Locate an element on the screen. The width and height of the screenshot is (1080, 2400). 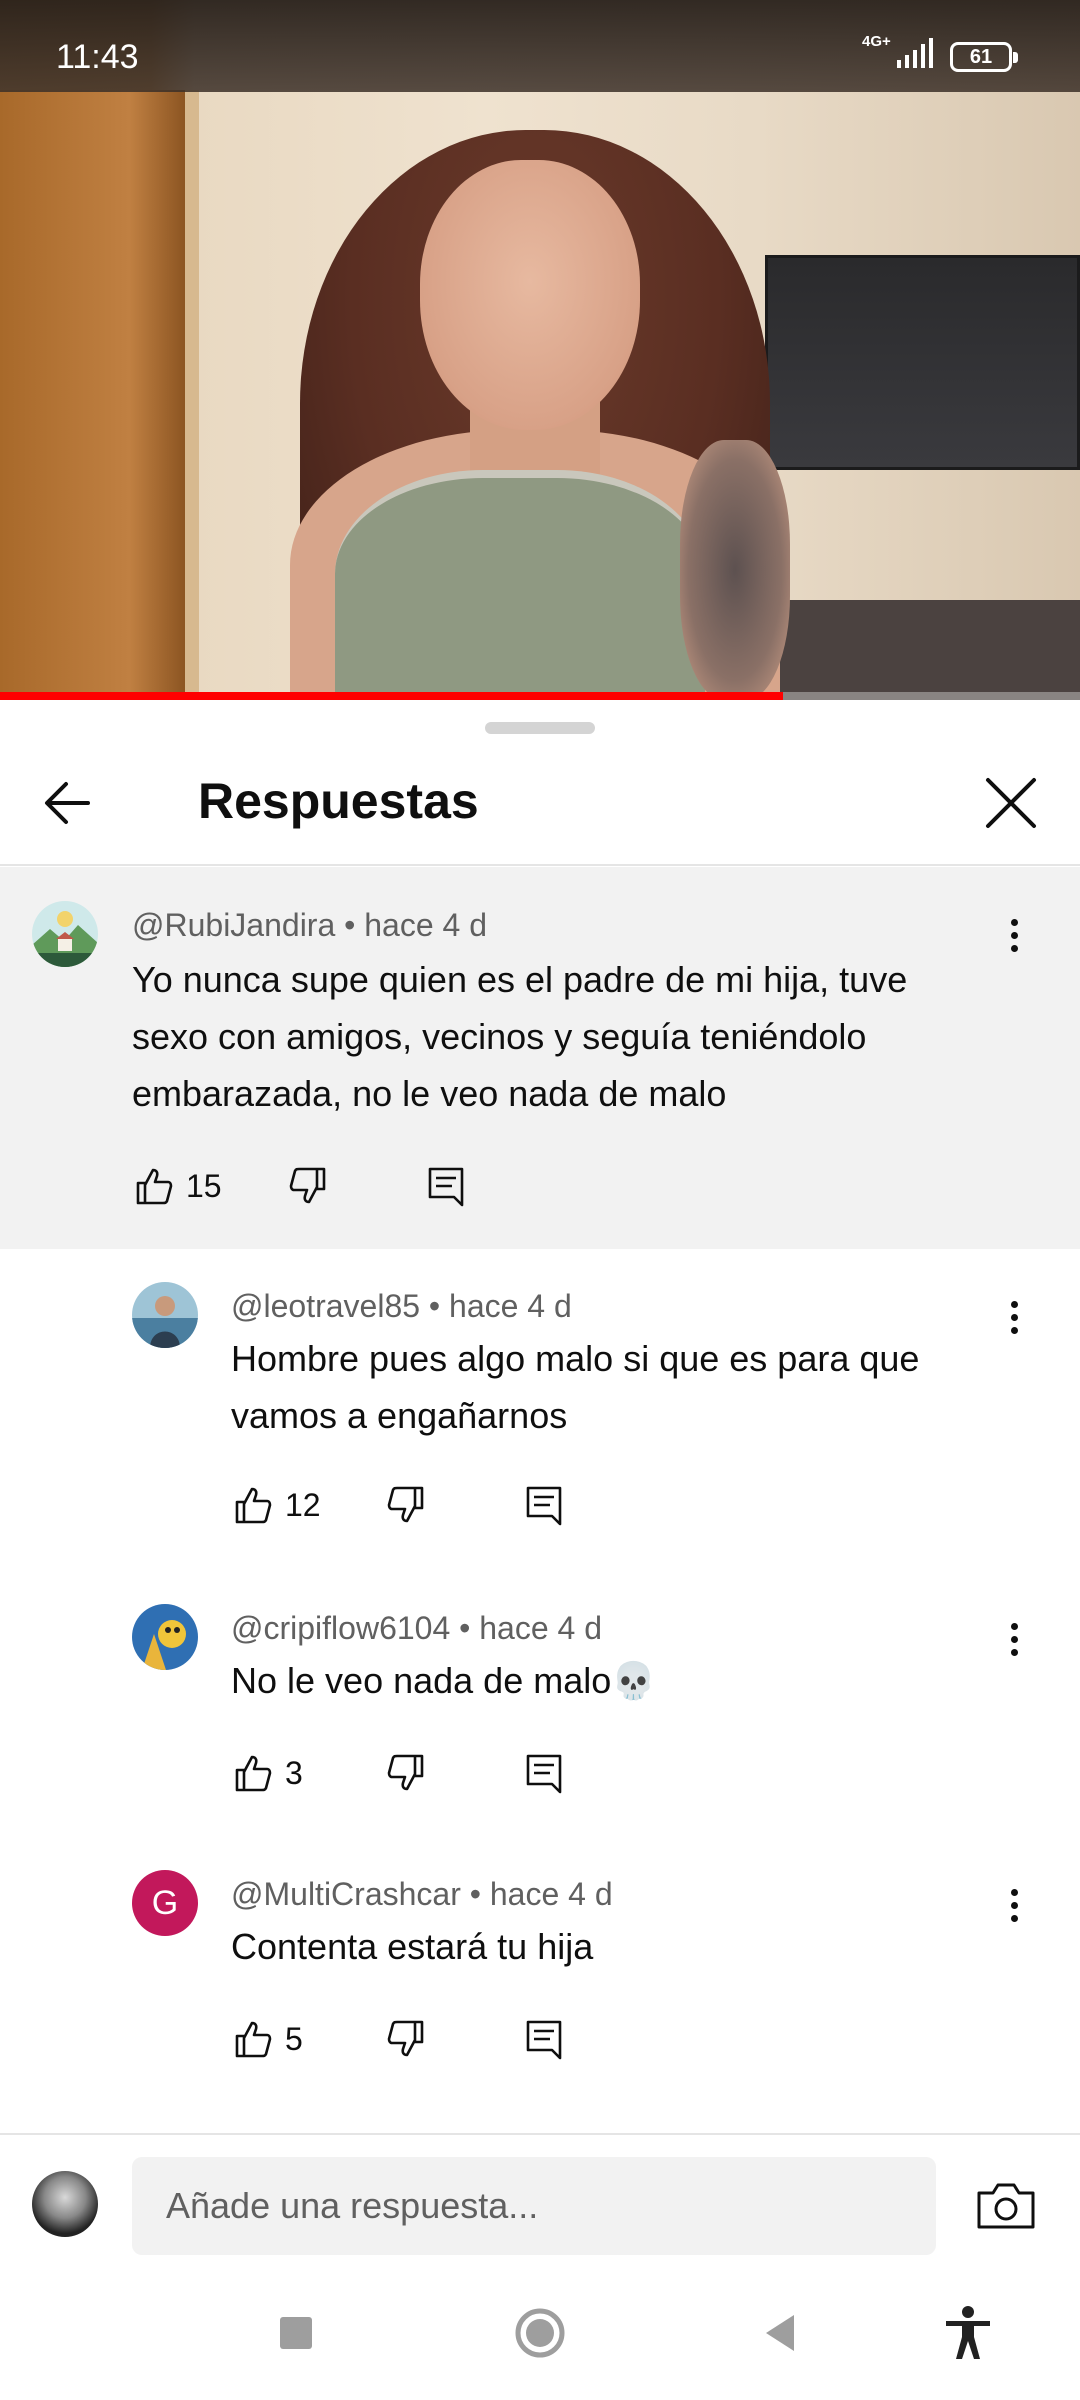
person-avatar-icon is located at coordinates (165, 1315).